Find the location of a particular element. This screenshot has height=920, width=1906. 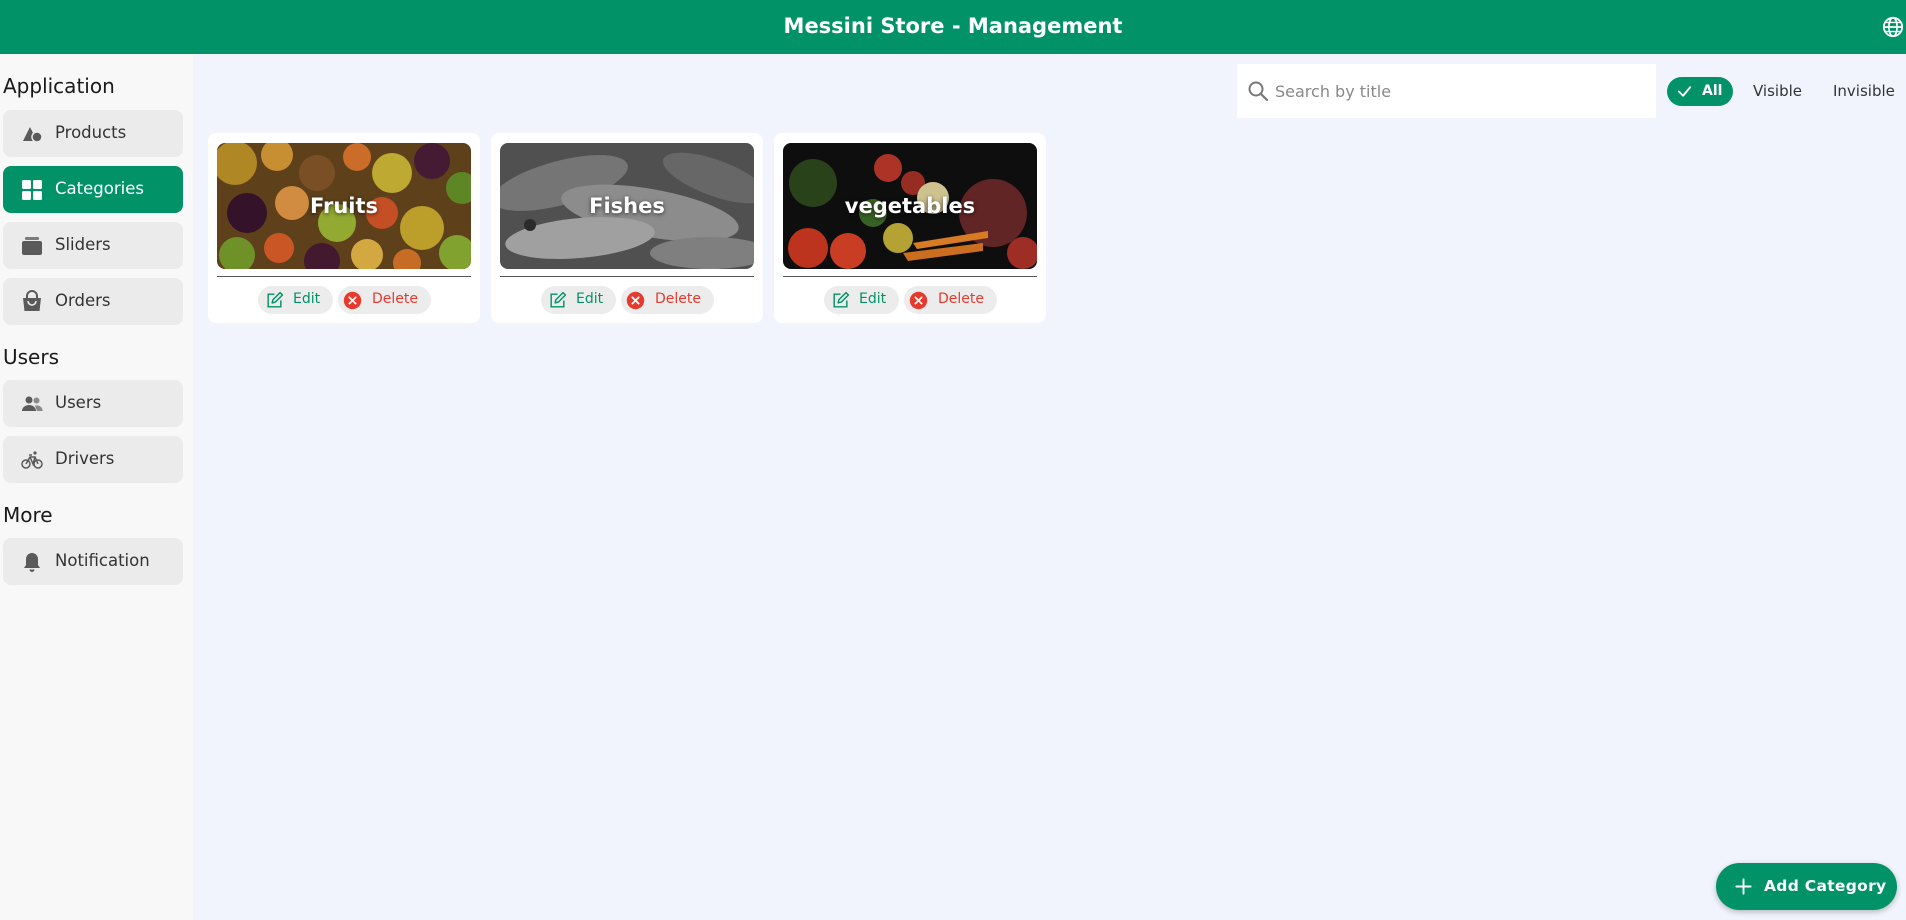

sidebar-item-categories: Categories is located at coordinates (93, 189).